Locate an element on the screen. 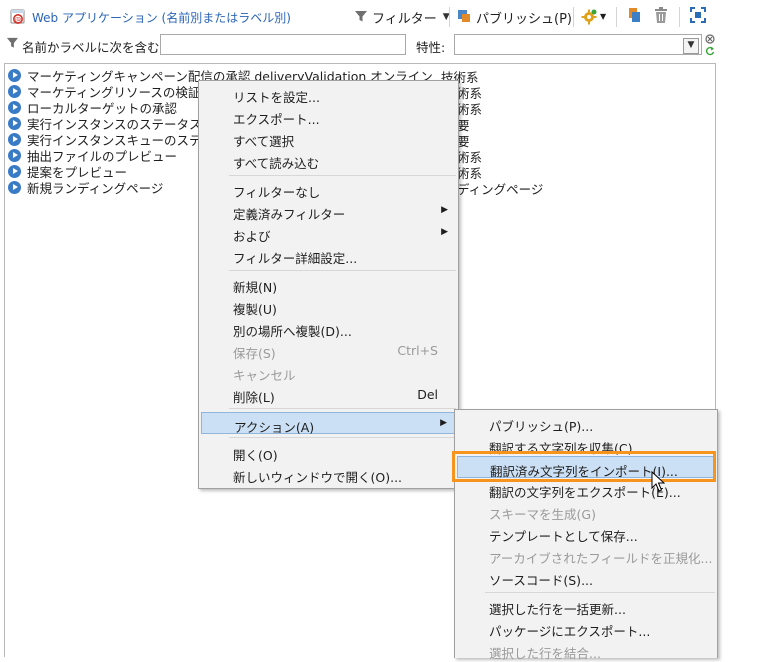  menu-item-open: 開く(O) is located at coordinates (328, 452).